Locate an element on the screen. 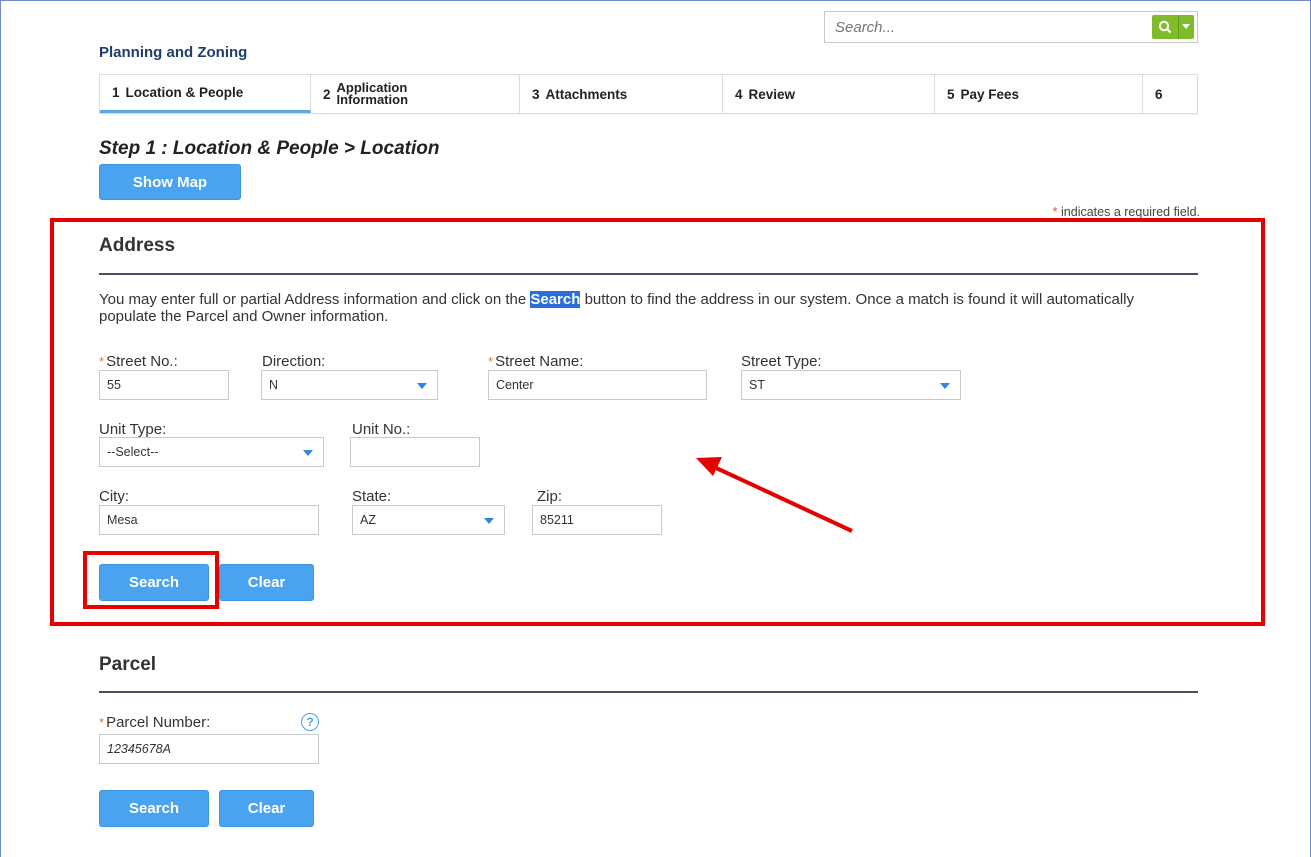 Image resolution: width=1311 pixels, height=857 pixels. global-search-button is located at coordinates (1173, 27).